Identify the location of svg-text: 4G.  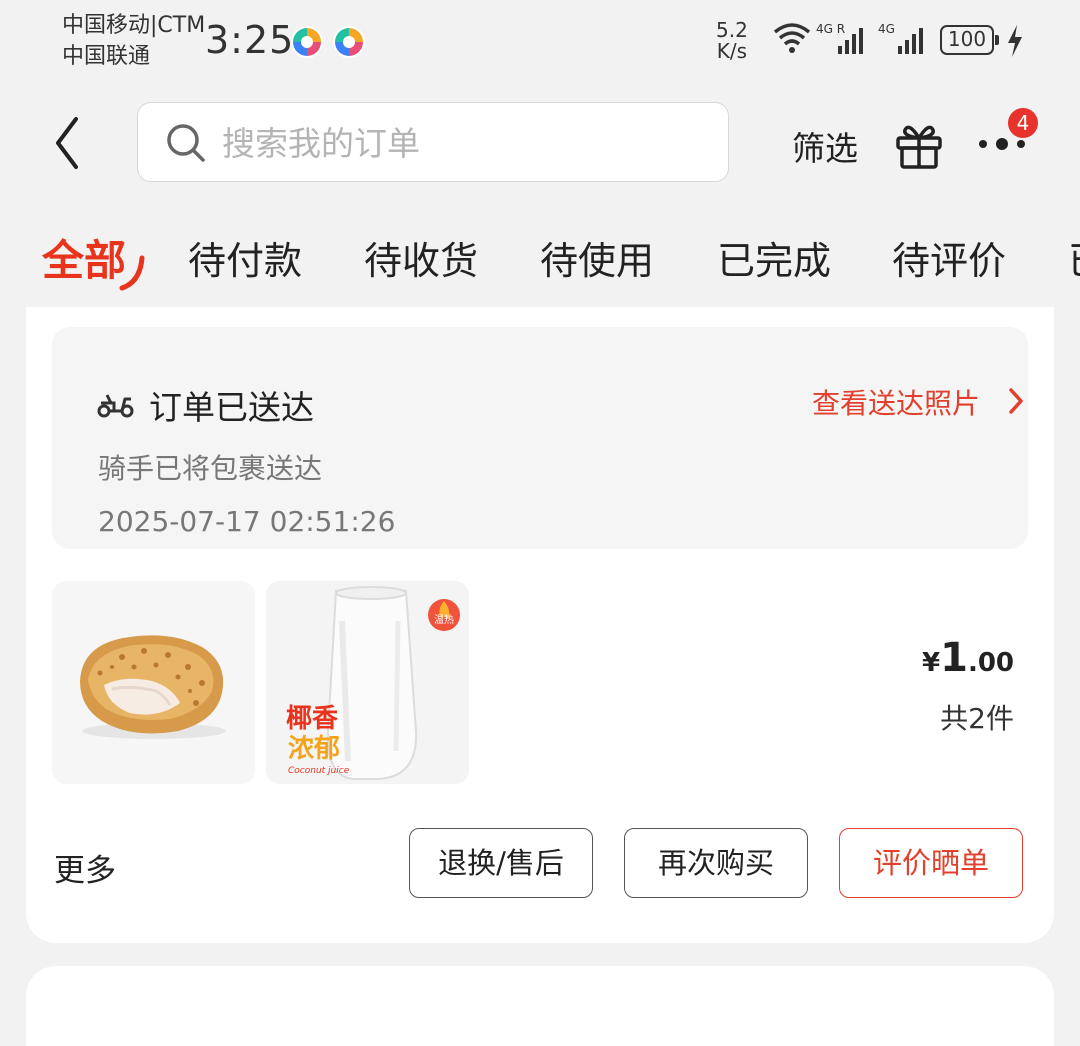
(886, 29).